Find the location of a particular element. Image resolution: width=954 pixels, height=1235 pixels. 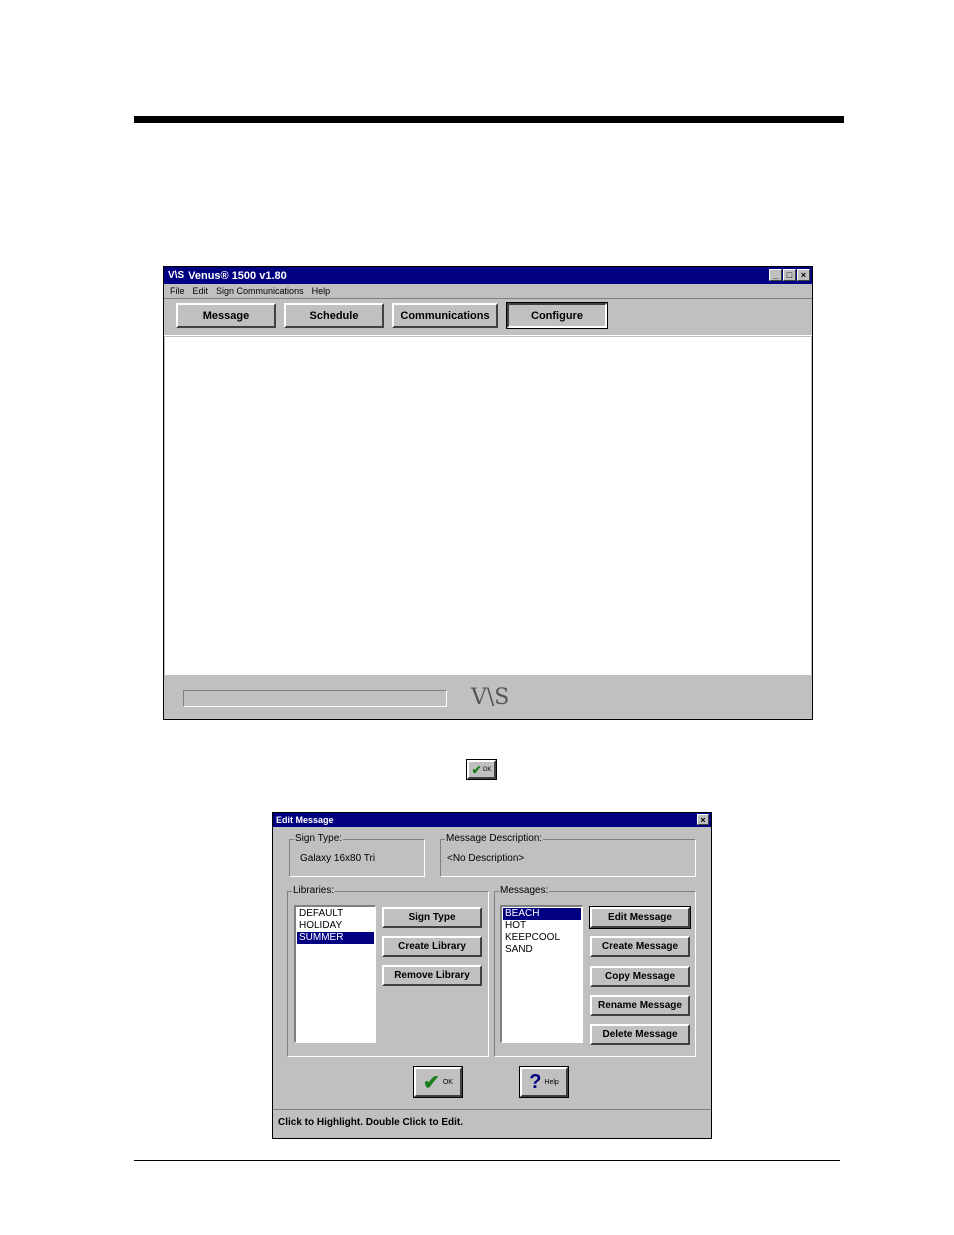

libraries-listbox: DEFAULT HOLIDAY SUMMER is located at coordinates (335, 974).